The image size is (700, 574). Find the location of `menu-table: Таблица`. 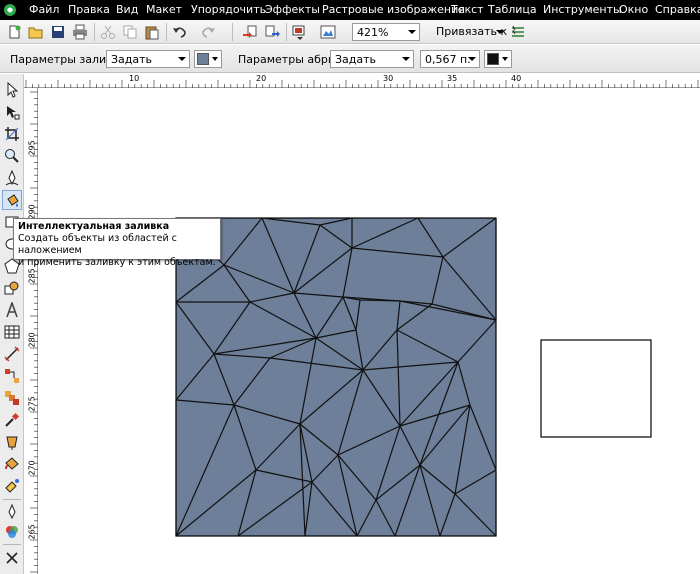

menu-table: Таблица is located at coordinates (512, 9).